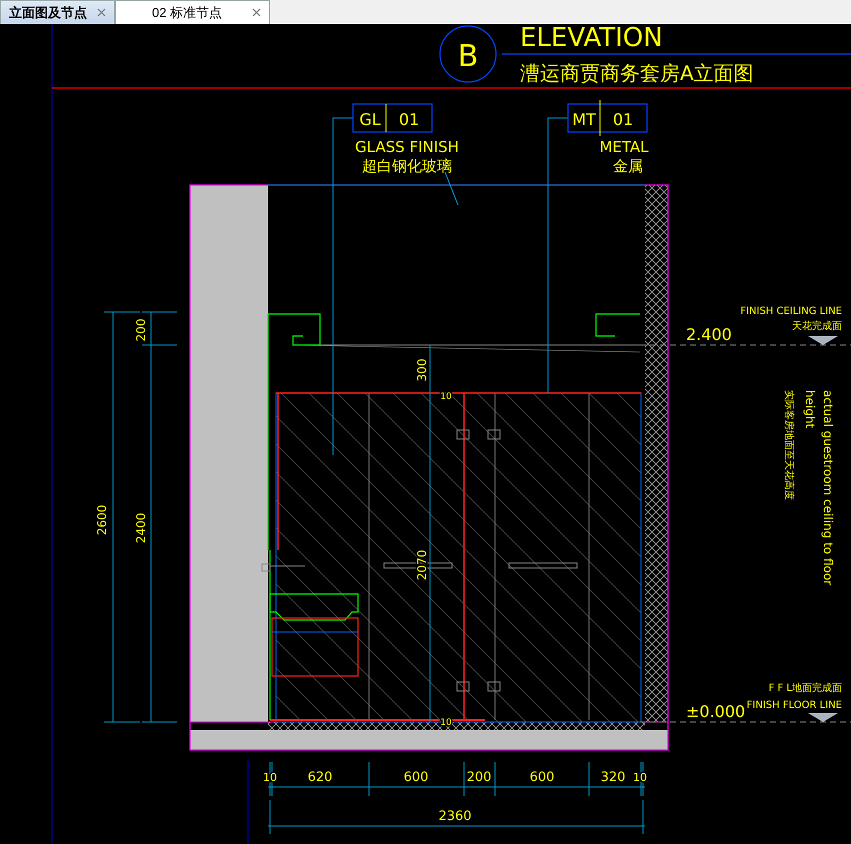  I want to click on dimension-text: 2400, so click(141, 528).